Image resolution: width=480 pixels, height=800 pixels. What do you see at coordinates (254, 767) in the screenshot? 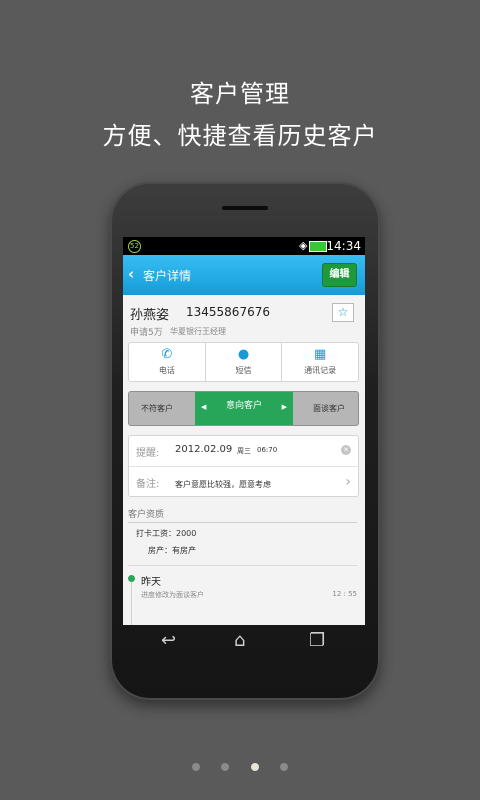
I see `page-dot-active` at bounding box center [254, 767].